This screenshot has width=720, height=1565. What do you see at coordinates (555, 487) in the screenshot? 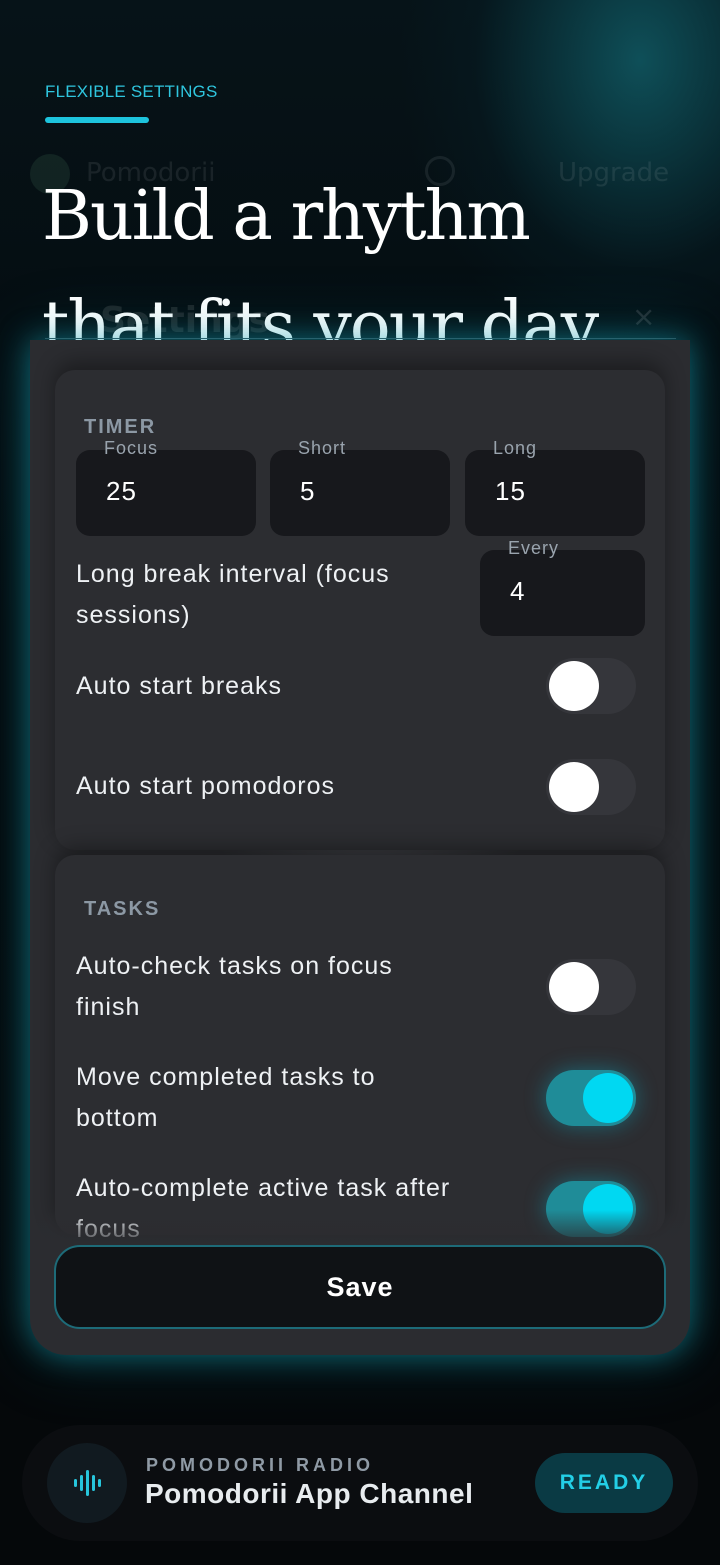
I see `long-break-input: Long 15` at bounding box center [555, 487].